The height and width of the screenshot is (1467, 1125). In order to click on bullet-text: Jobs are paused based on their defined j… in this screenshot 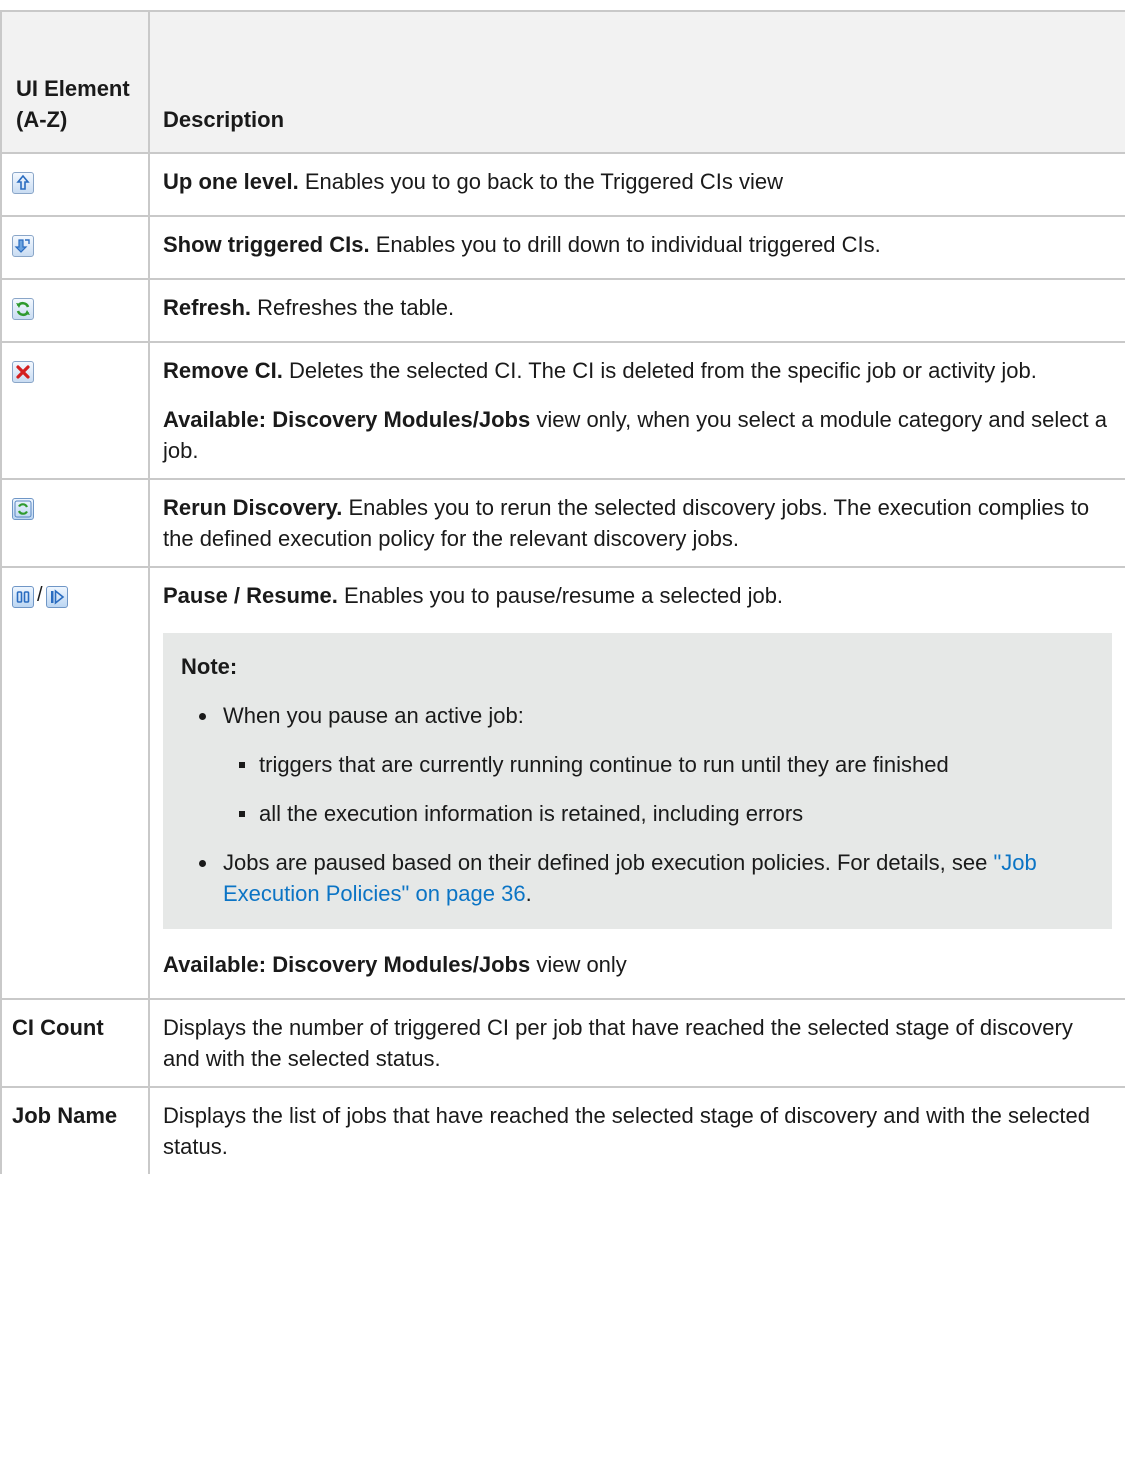, I will do `click(608, 862)`.